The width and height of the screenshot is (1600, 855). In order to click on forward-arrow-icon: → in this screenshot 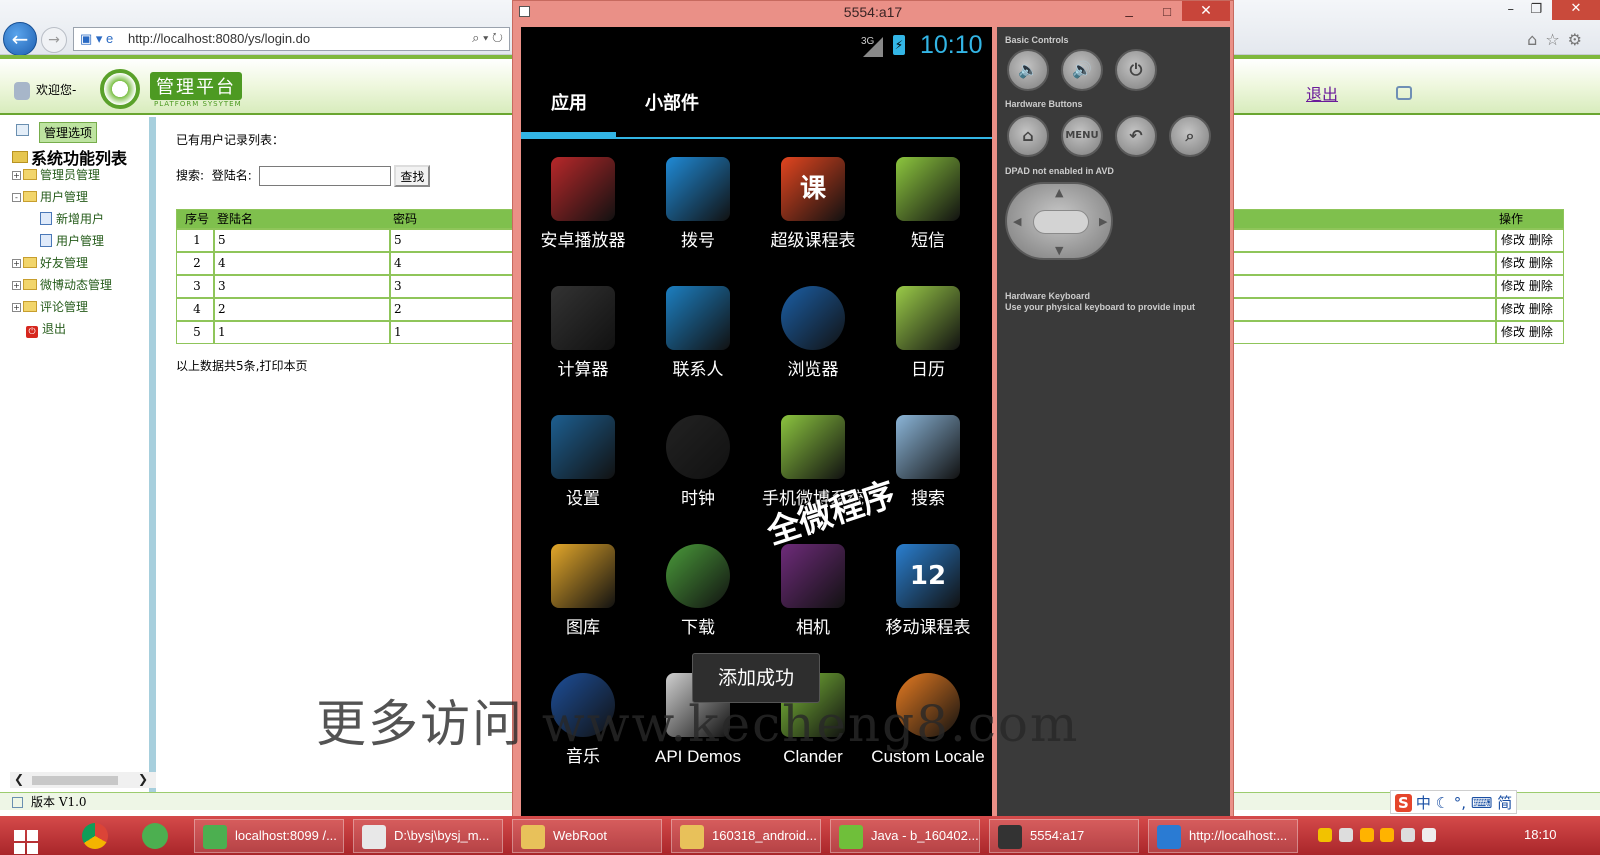, I will do `click(54, 40)`.